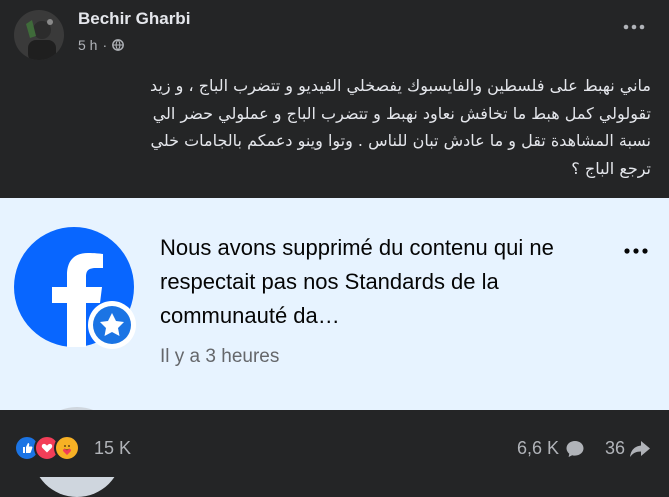  What do you see at coordinates (220, 356) in the screenshot?
I see `notice-time: Il y a 3 heures` at bounding box center [220, 356].